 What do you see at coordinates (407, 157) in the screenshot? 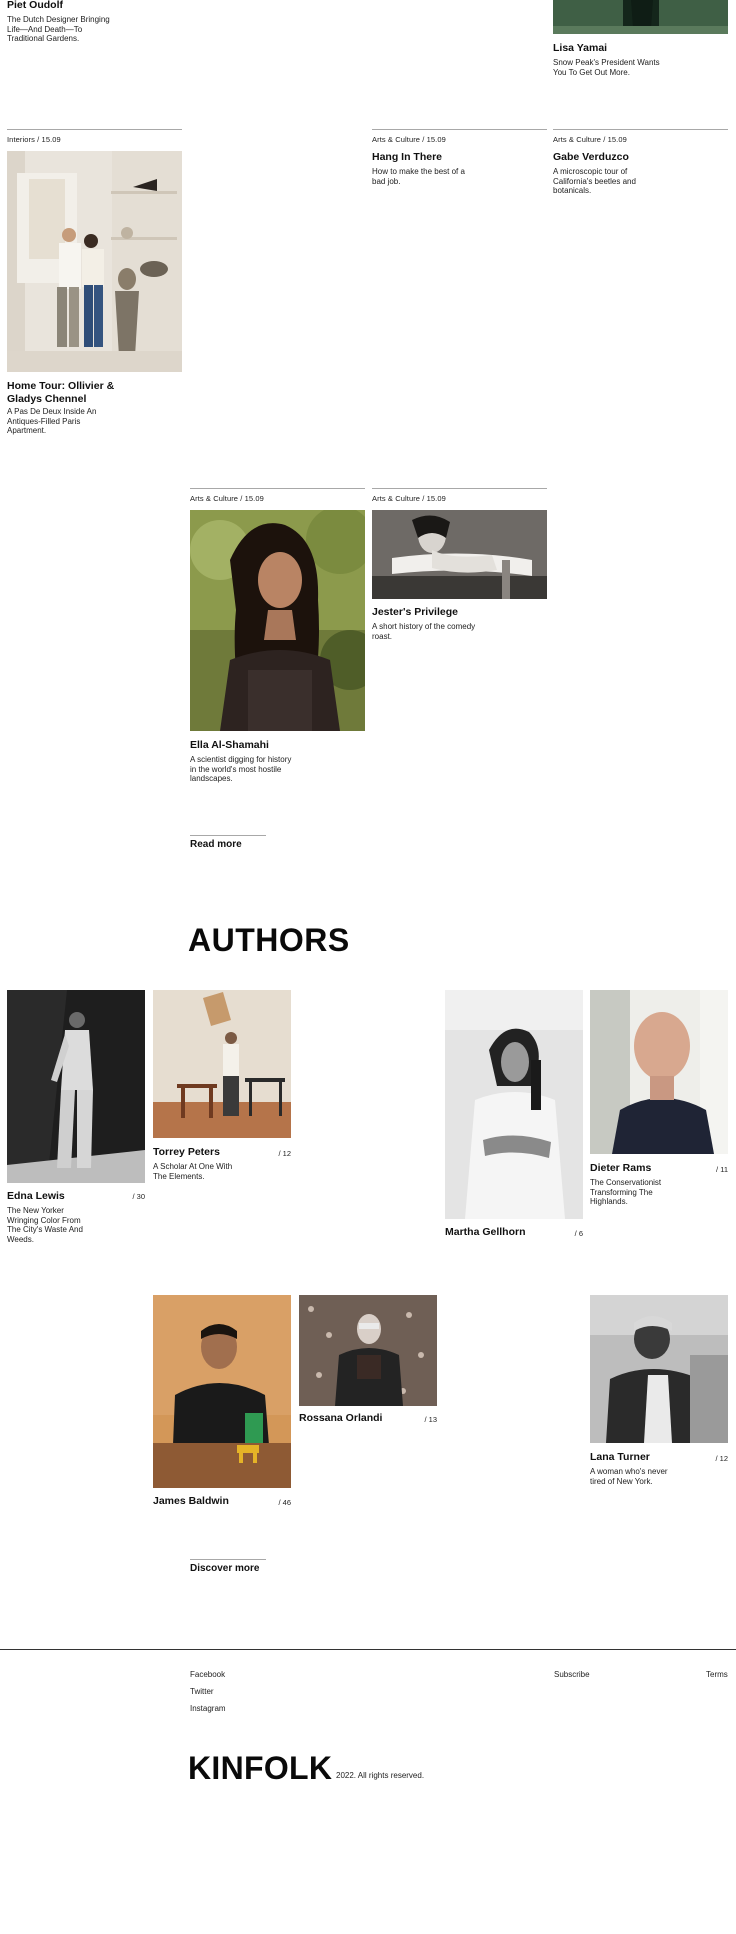
I see `article-title: Hang In There` at bounding box center [407, 157].